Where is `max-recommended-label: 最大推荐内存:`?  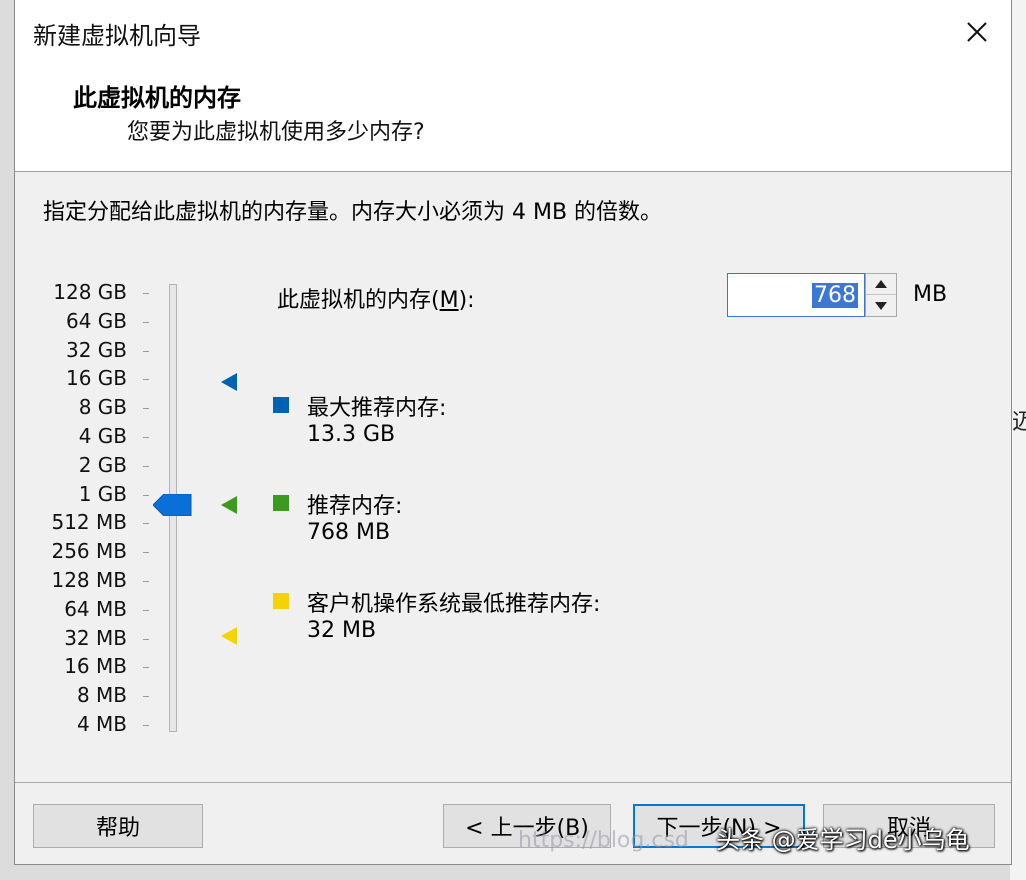 max-recommended-label: 最大推荐内存: is located at coordinates (377, 408).